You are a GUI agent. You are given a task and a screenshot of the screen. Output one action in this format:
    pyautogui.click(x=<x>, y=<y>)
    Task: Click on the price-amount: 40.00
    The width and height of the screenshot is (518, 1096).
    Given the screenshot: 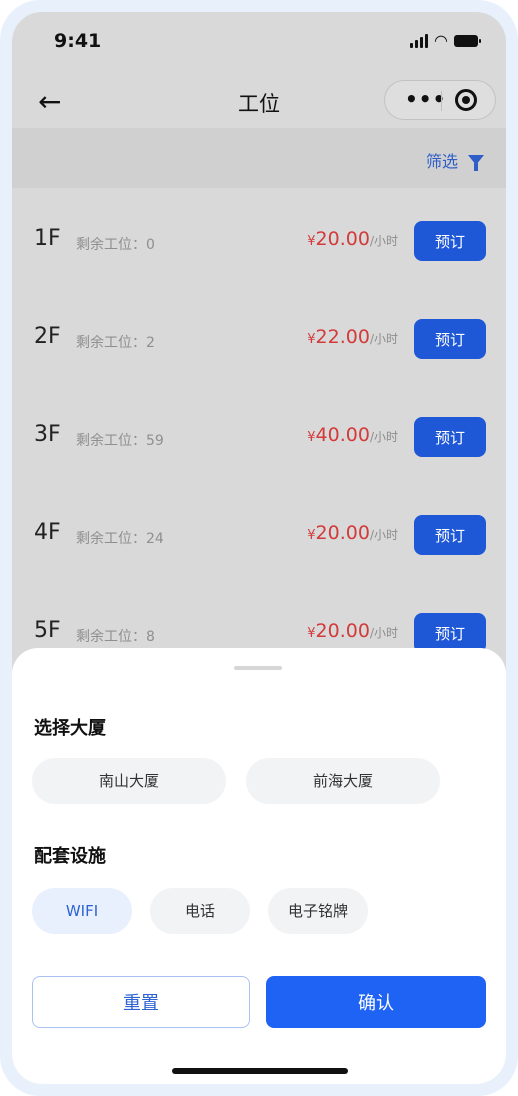 What is the action you would take?
    pyautogui.click(x=342, y=435)
    